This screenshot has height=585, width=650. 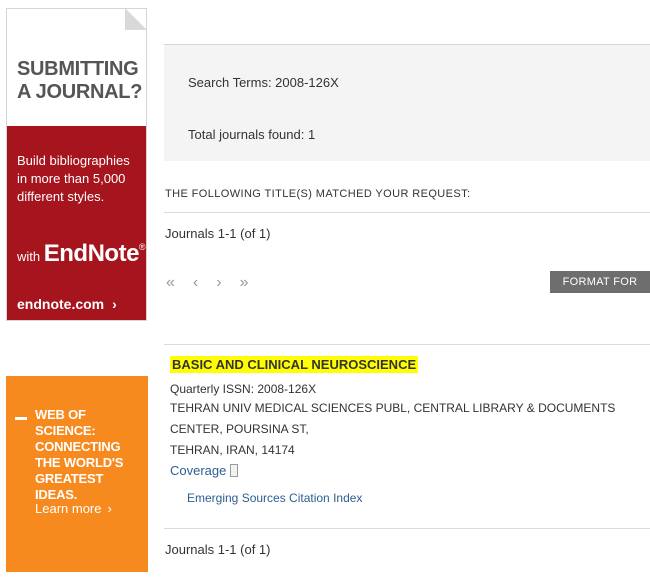 What do you see at coordinates (243, 389) in the screenshot?
I see `journal-frequency-issn: Quarterly ISSN: 2008-126X` at bounding box center [243, 389].